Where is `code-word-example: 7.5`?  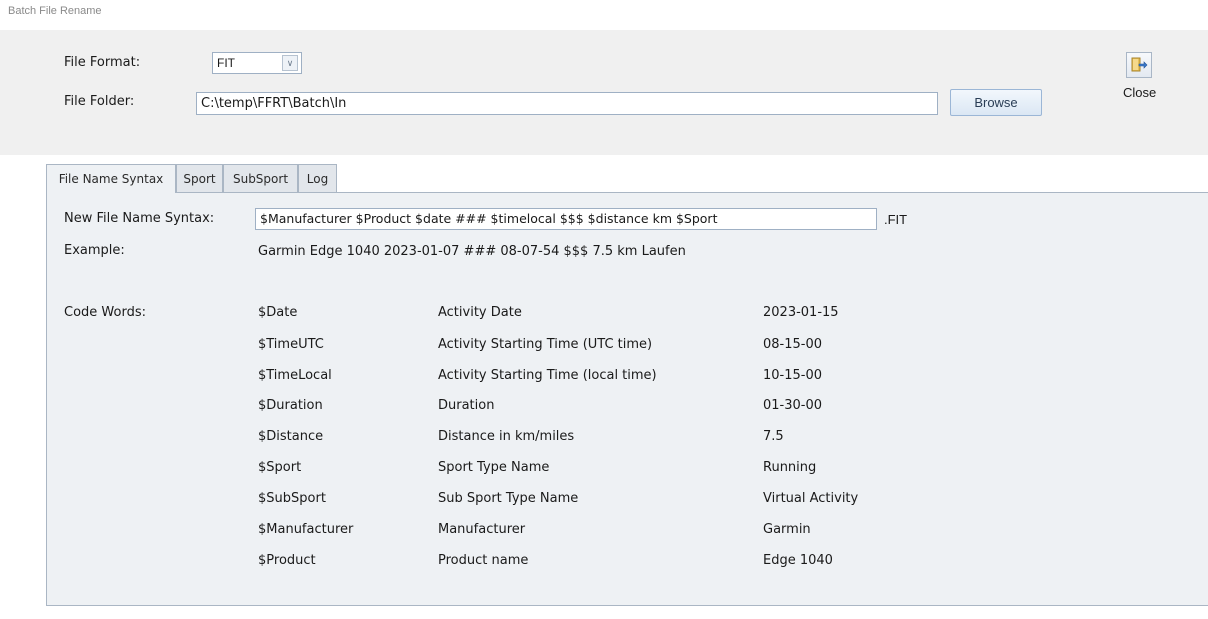 code-word-example: 7.5 is located at coordinates (773, 436).